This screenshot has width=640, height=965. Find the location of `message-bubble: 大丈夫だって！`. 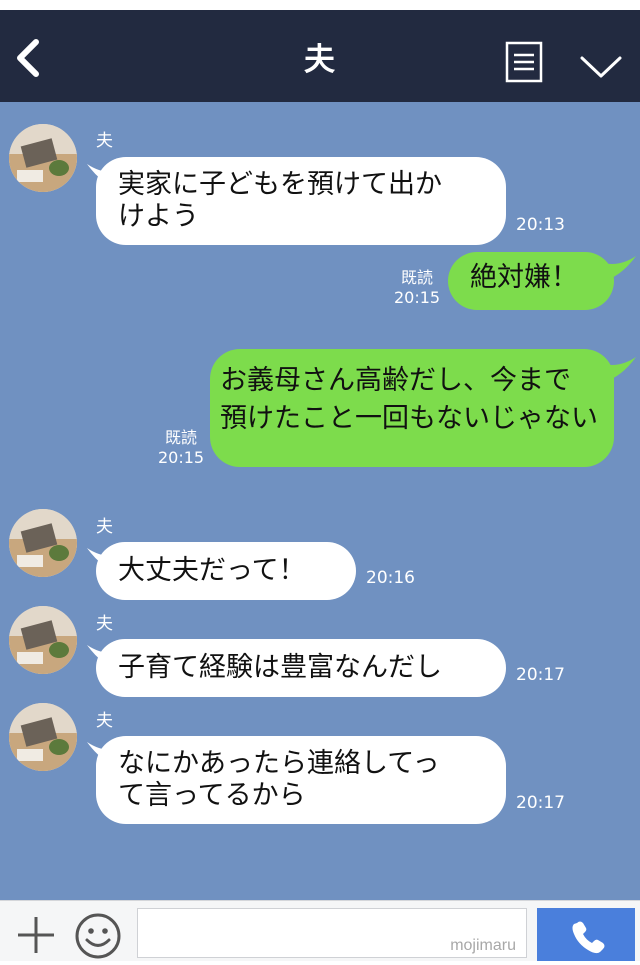

message-bubble: 大丈夫だって！ is located at coordinates (226, 571).